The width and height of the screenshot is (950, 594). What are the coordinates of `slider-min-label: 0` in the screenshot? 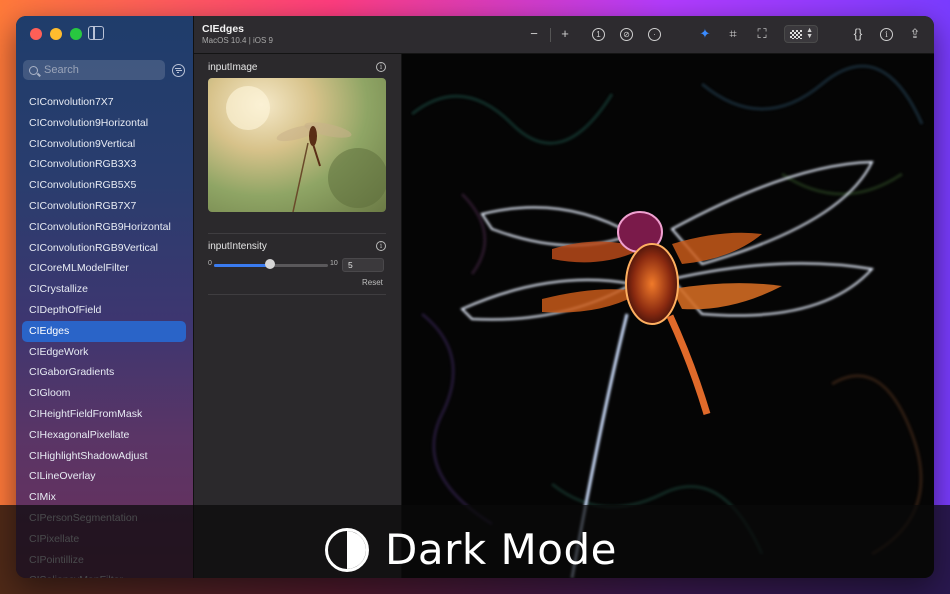 It's located at (210, 263).